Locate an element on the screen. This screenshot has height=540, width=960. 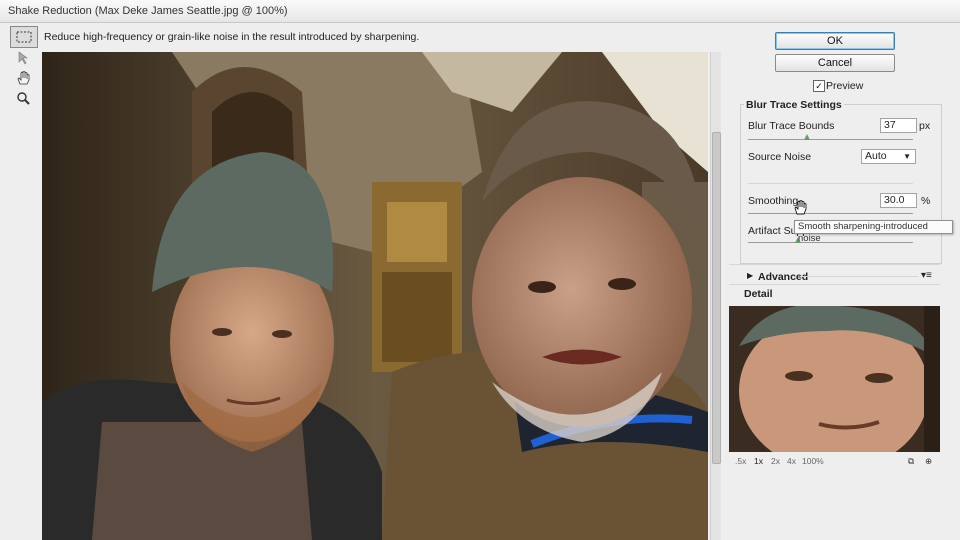
smoothing-input: 30.0 is located at coordinates (898, 200).